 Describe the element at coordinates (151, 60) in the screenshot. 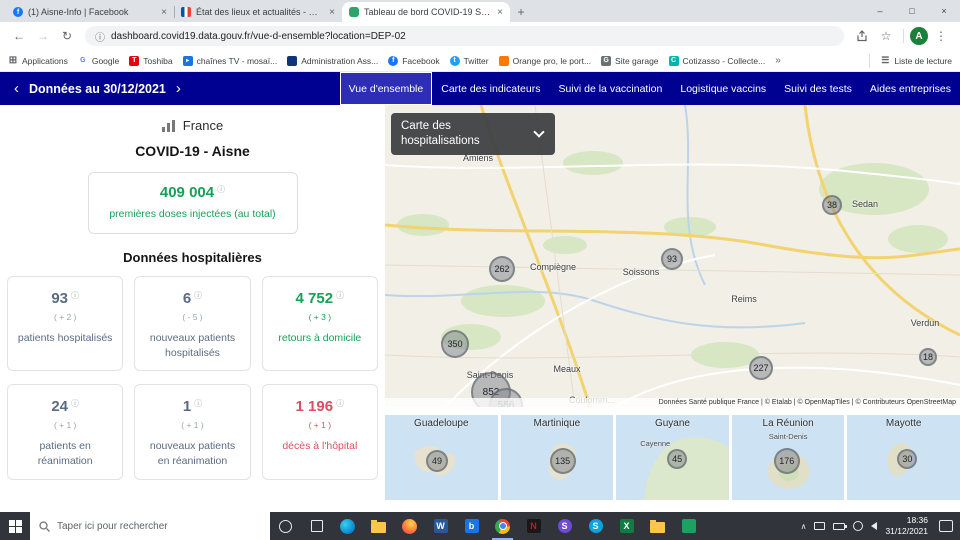

I see `bookmark-toshiba: Toshiba` at that location.